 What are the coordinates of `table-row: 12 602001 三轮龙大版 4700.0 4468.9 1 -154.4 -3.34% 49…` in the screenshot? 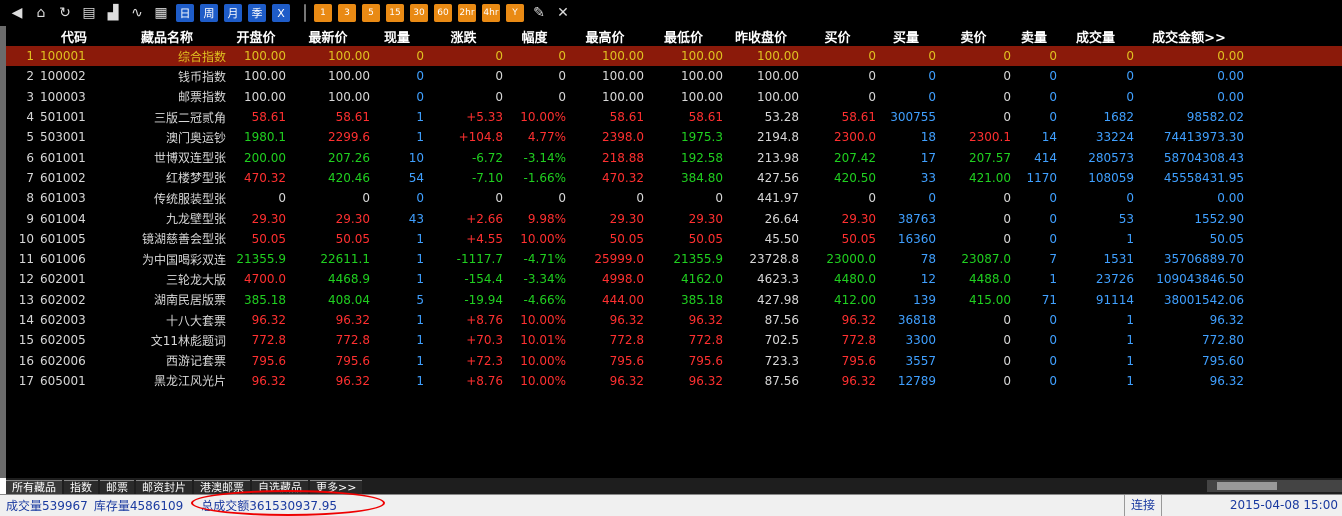 It's located at (674, 279).